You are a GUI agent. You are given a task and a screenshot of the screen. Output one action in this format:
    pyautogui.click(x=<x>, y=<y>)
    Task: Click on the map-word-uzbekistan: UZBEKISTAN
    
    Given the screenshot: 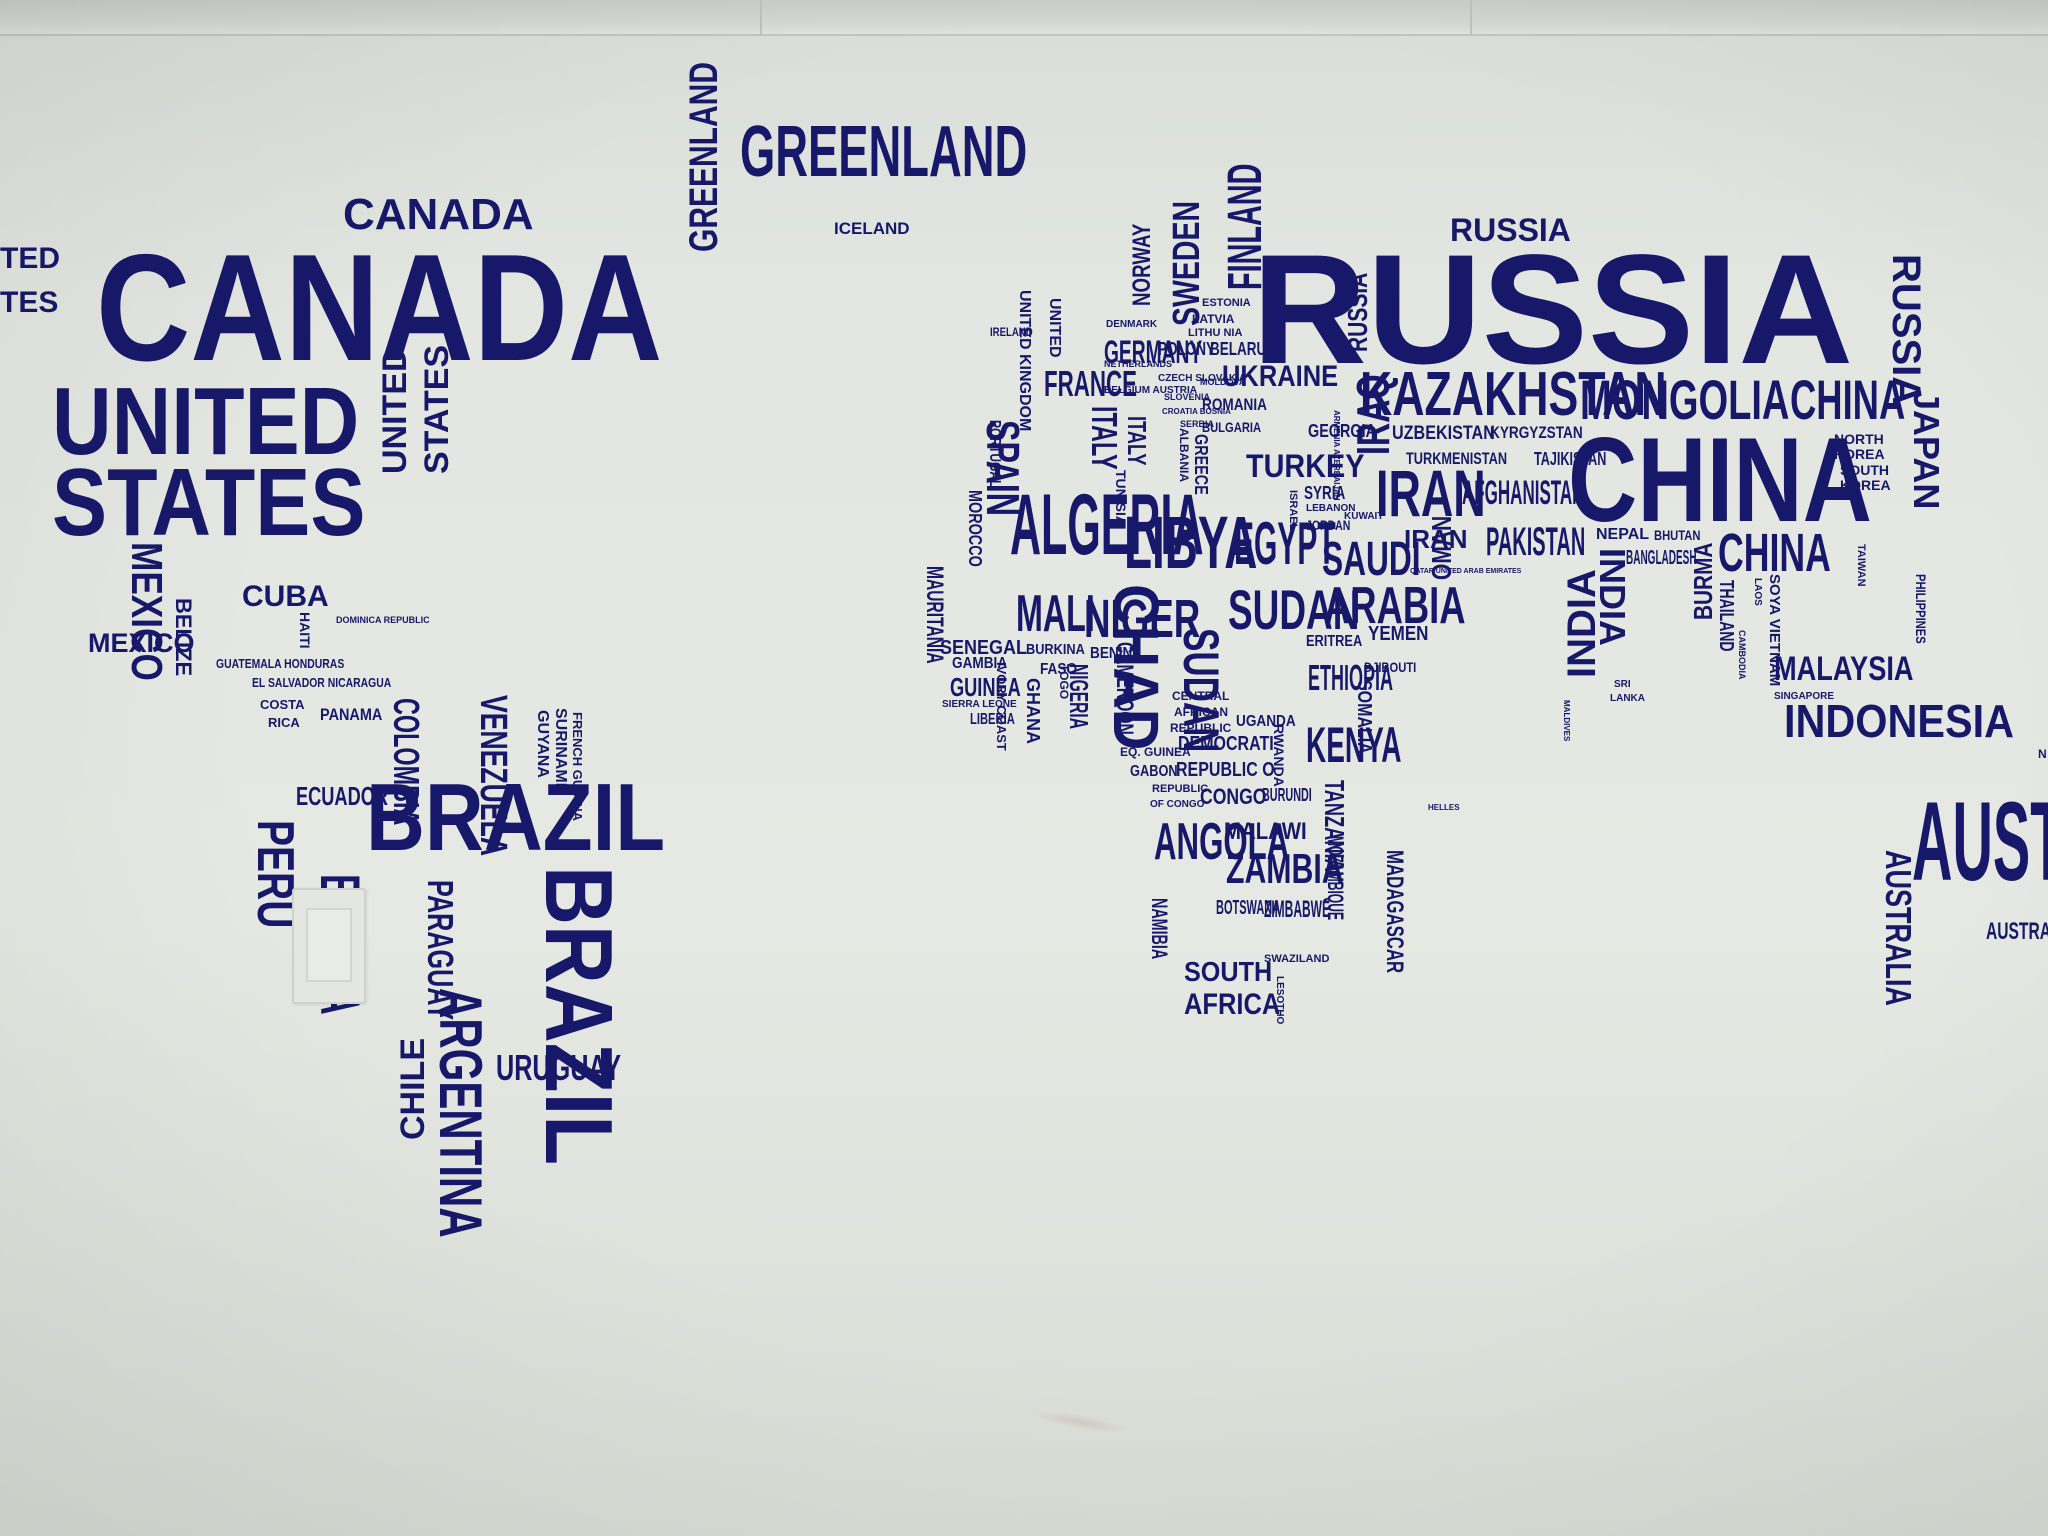 What is the action you would take?
    pyautogui.click(x=1443, y=433)
    